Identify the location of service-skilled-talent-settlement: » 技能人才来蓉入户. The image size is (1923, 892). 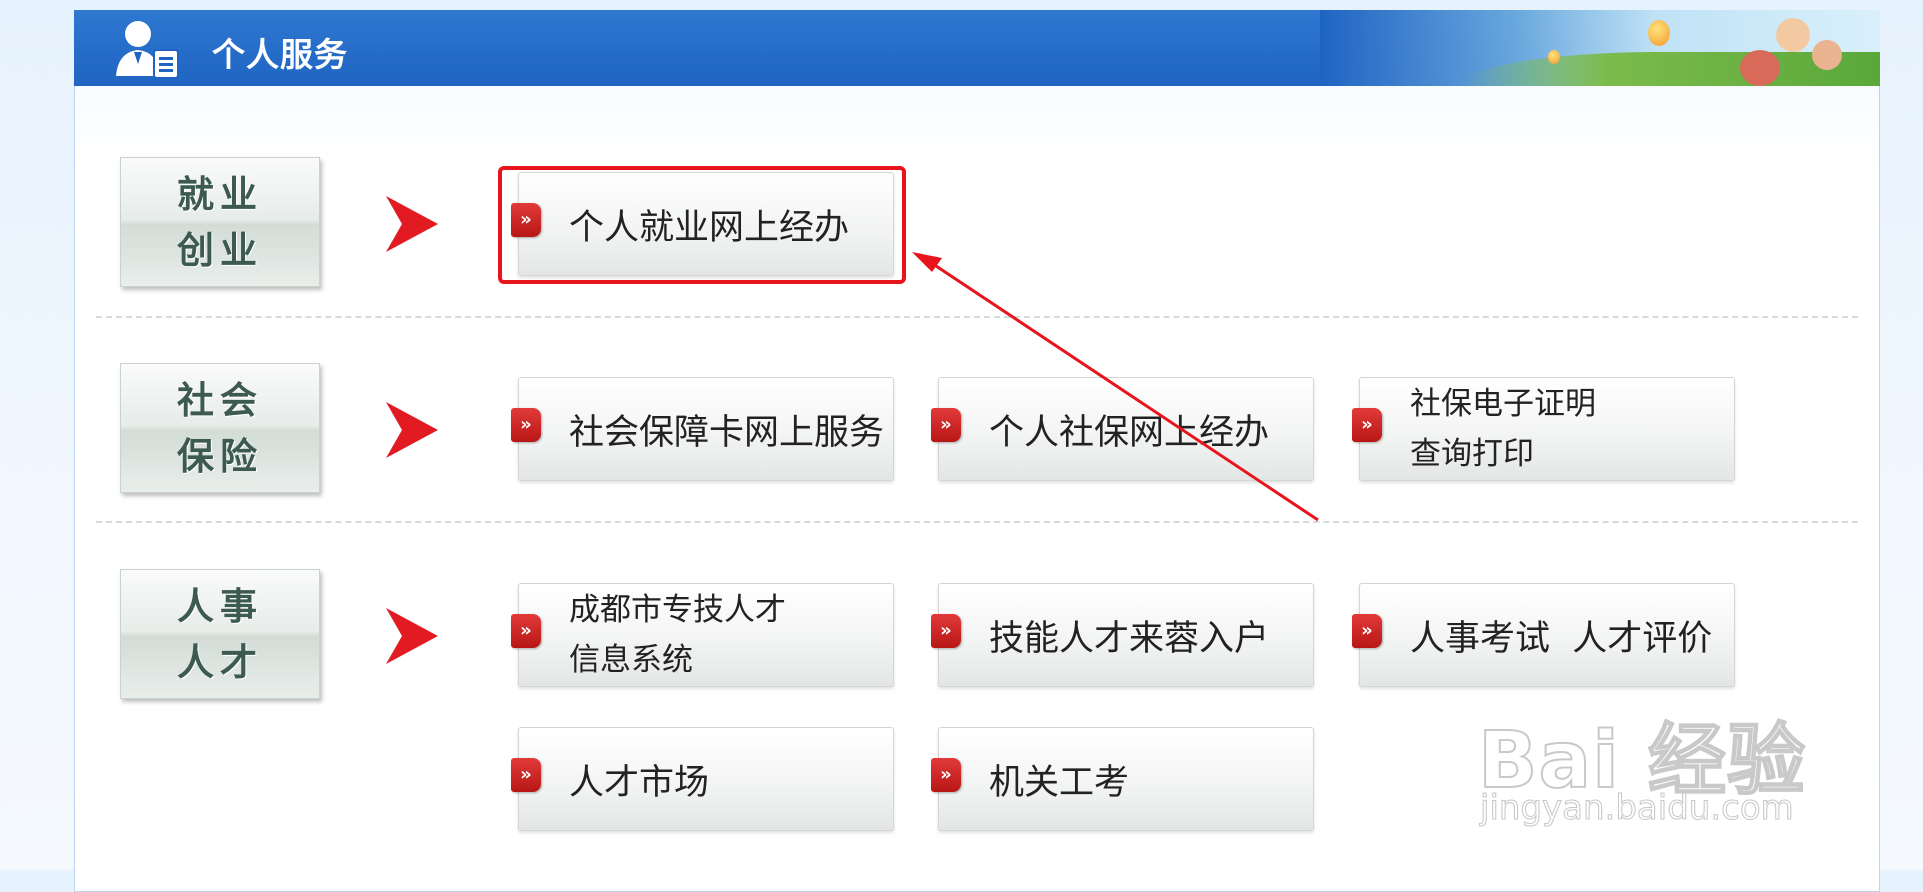
(1122, 635).